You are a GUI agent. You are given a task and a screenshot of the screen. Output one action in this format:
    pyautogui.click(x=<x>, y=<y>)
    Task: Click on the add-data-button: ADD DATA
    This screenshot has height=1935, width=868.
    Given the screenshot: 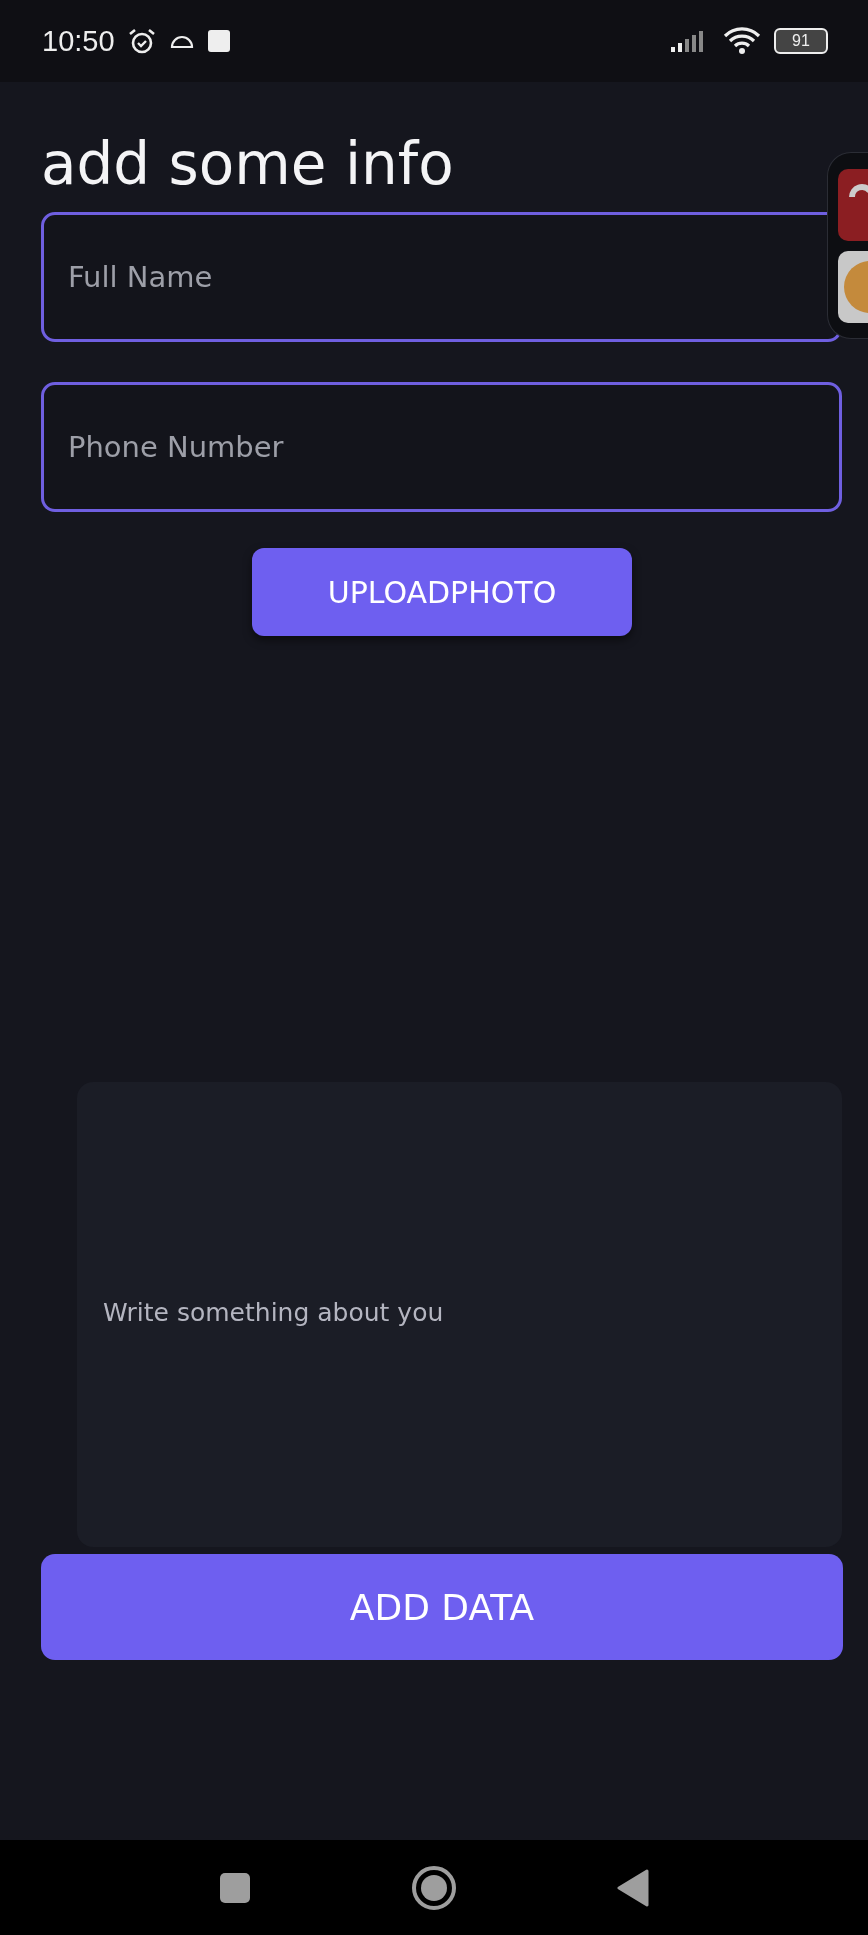 What is the action you would take?
    pyautogui.click(x=442, y=1607)
    